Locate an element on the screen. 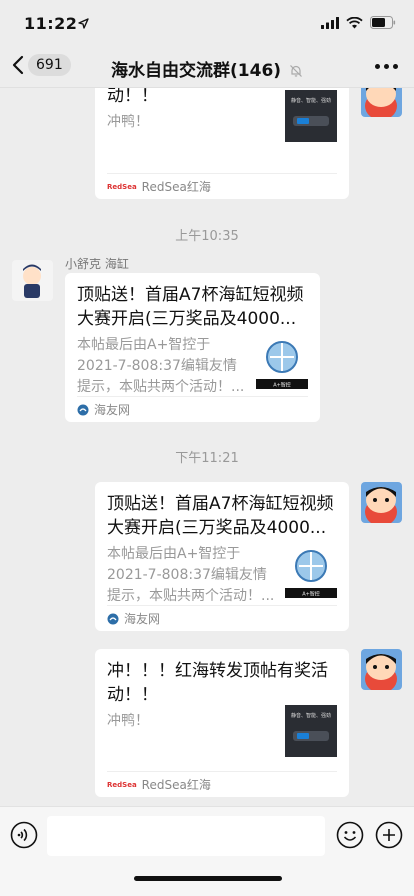 This screenshot has width=414, height=896. message-timestamp: 上午10:35 is located at coordinates (207, 236).